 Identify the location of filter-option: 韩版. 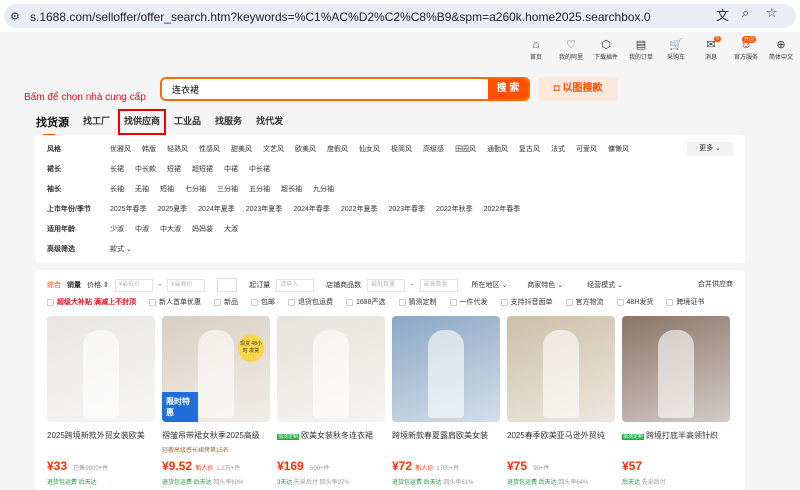
(149, 149).